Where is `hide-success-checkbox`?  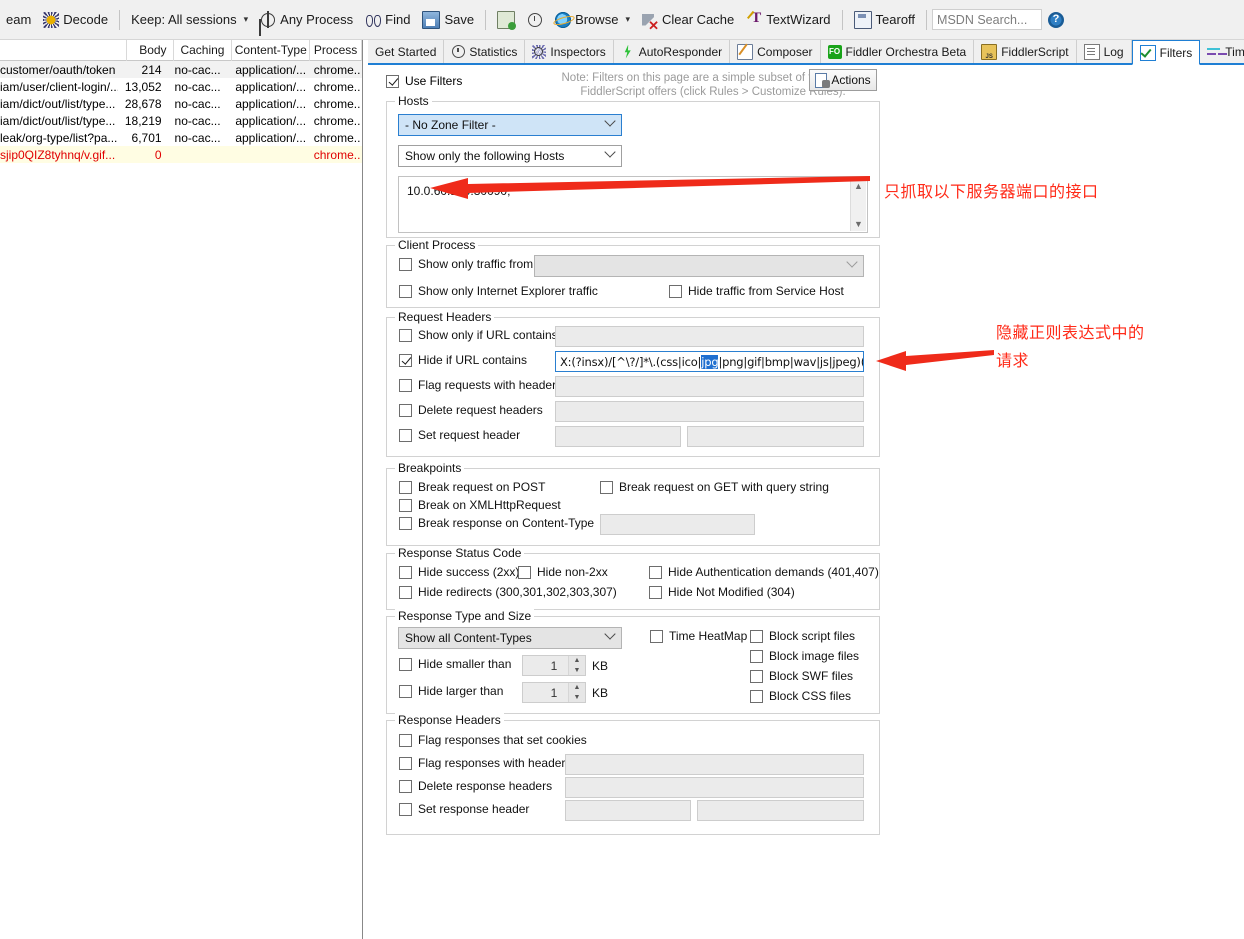 hide-success-checkbox is located at coordinates (405, 572).